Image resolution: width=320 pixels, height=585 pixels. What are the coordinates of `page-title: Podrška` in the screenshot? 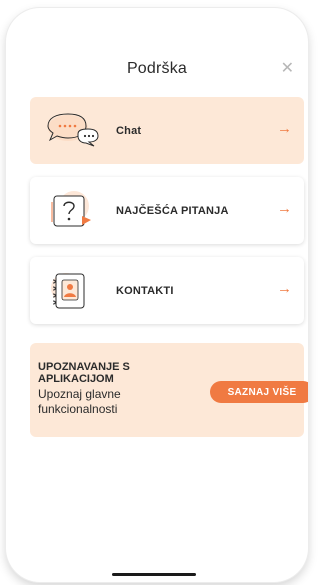 It's located at (157, 68).